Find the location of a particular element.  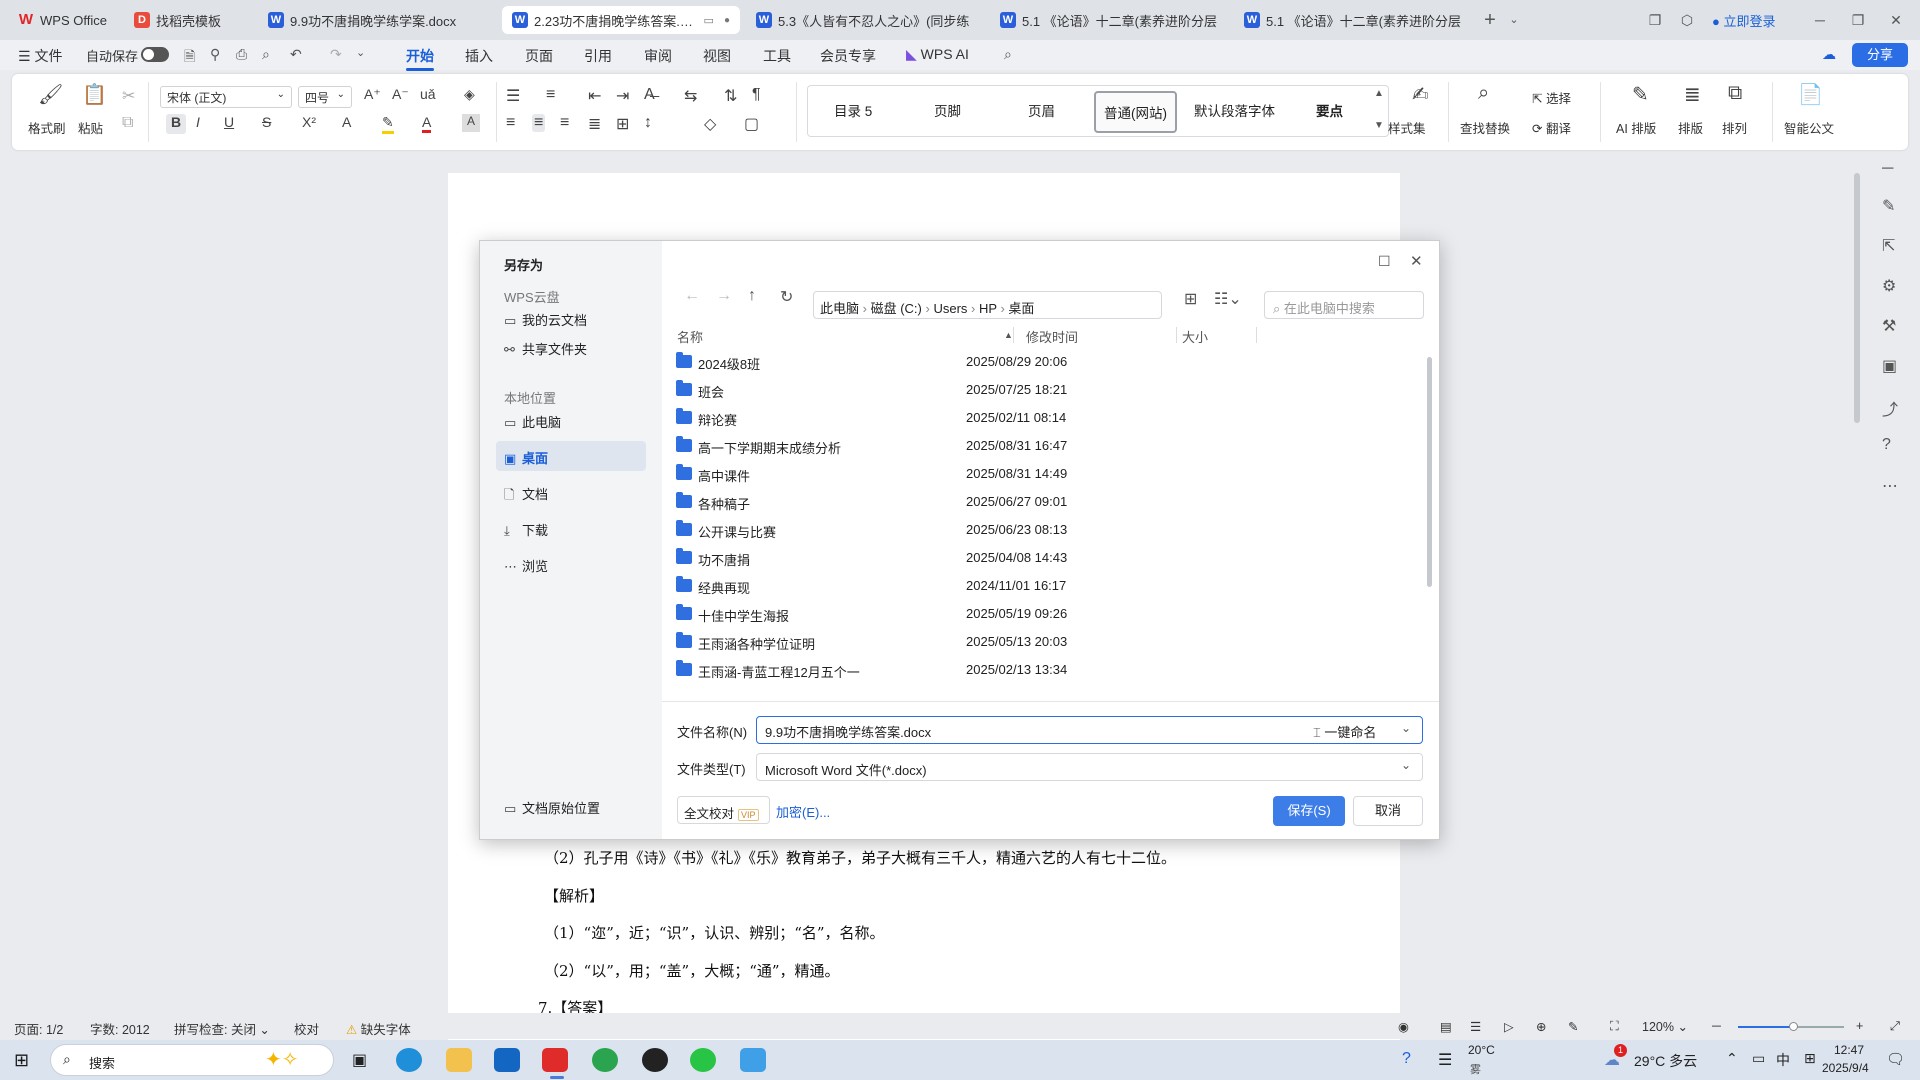

align-right-icon: ≡ is located at coordinates (564, 123).